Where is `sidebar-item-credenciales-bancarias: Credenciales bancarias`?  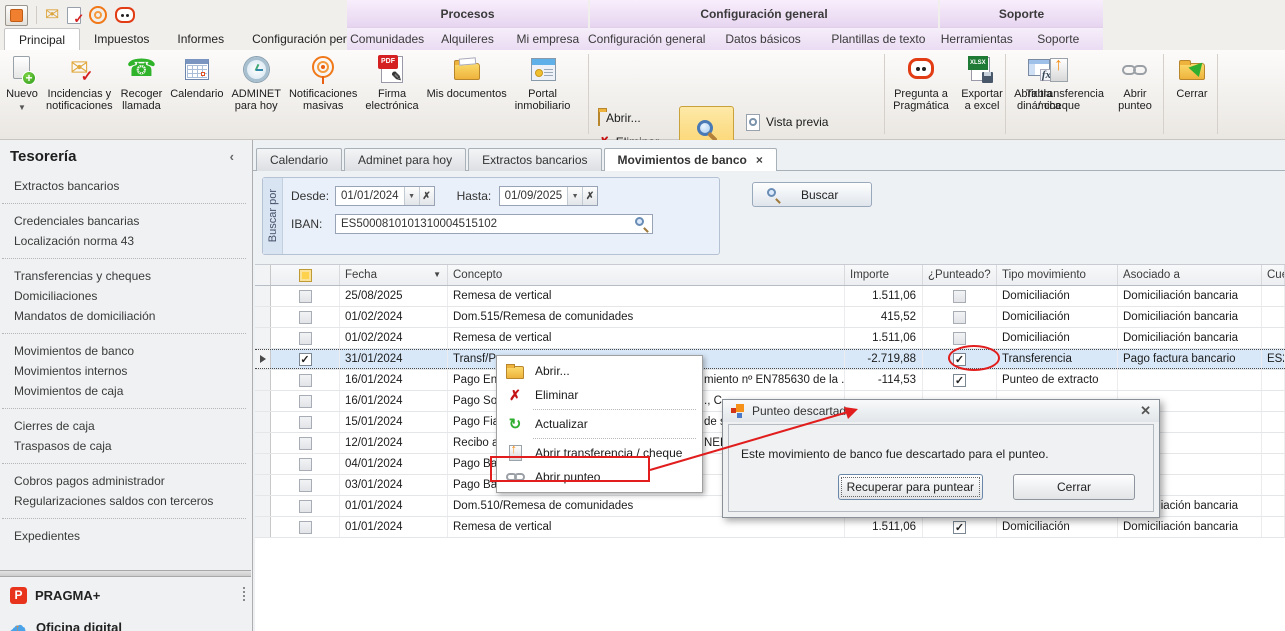
sidebar-item-credenciales-bancarias: Credenciales bancarias is located at coordinates (126, 221).